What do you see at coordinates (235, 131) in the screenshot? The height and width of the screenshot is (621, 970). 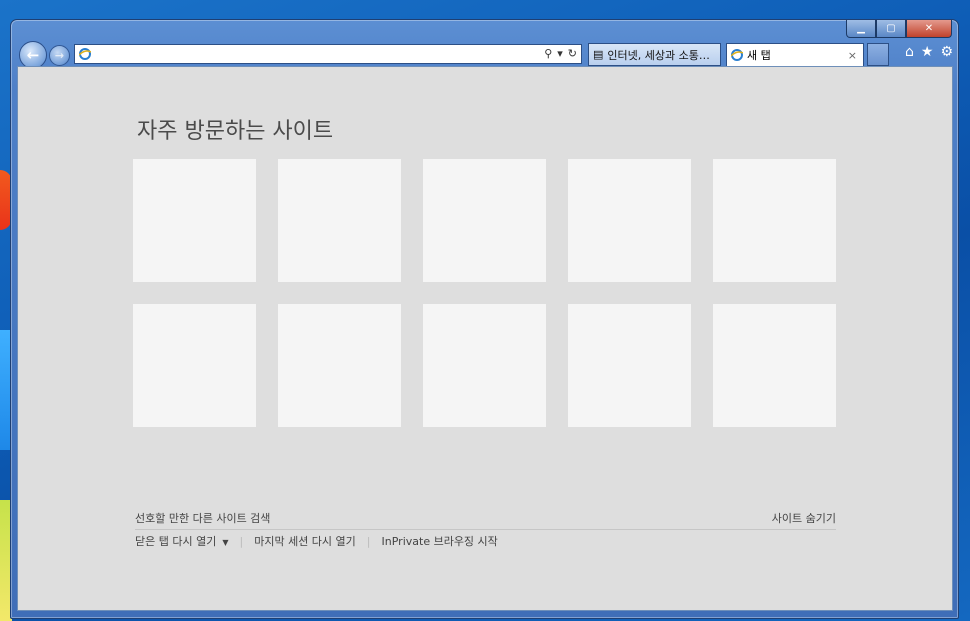 I see `page-title: 자주 방문하는 사이트` at bounding box center [235, 131].